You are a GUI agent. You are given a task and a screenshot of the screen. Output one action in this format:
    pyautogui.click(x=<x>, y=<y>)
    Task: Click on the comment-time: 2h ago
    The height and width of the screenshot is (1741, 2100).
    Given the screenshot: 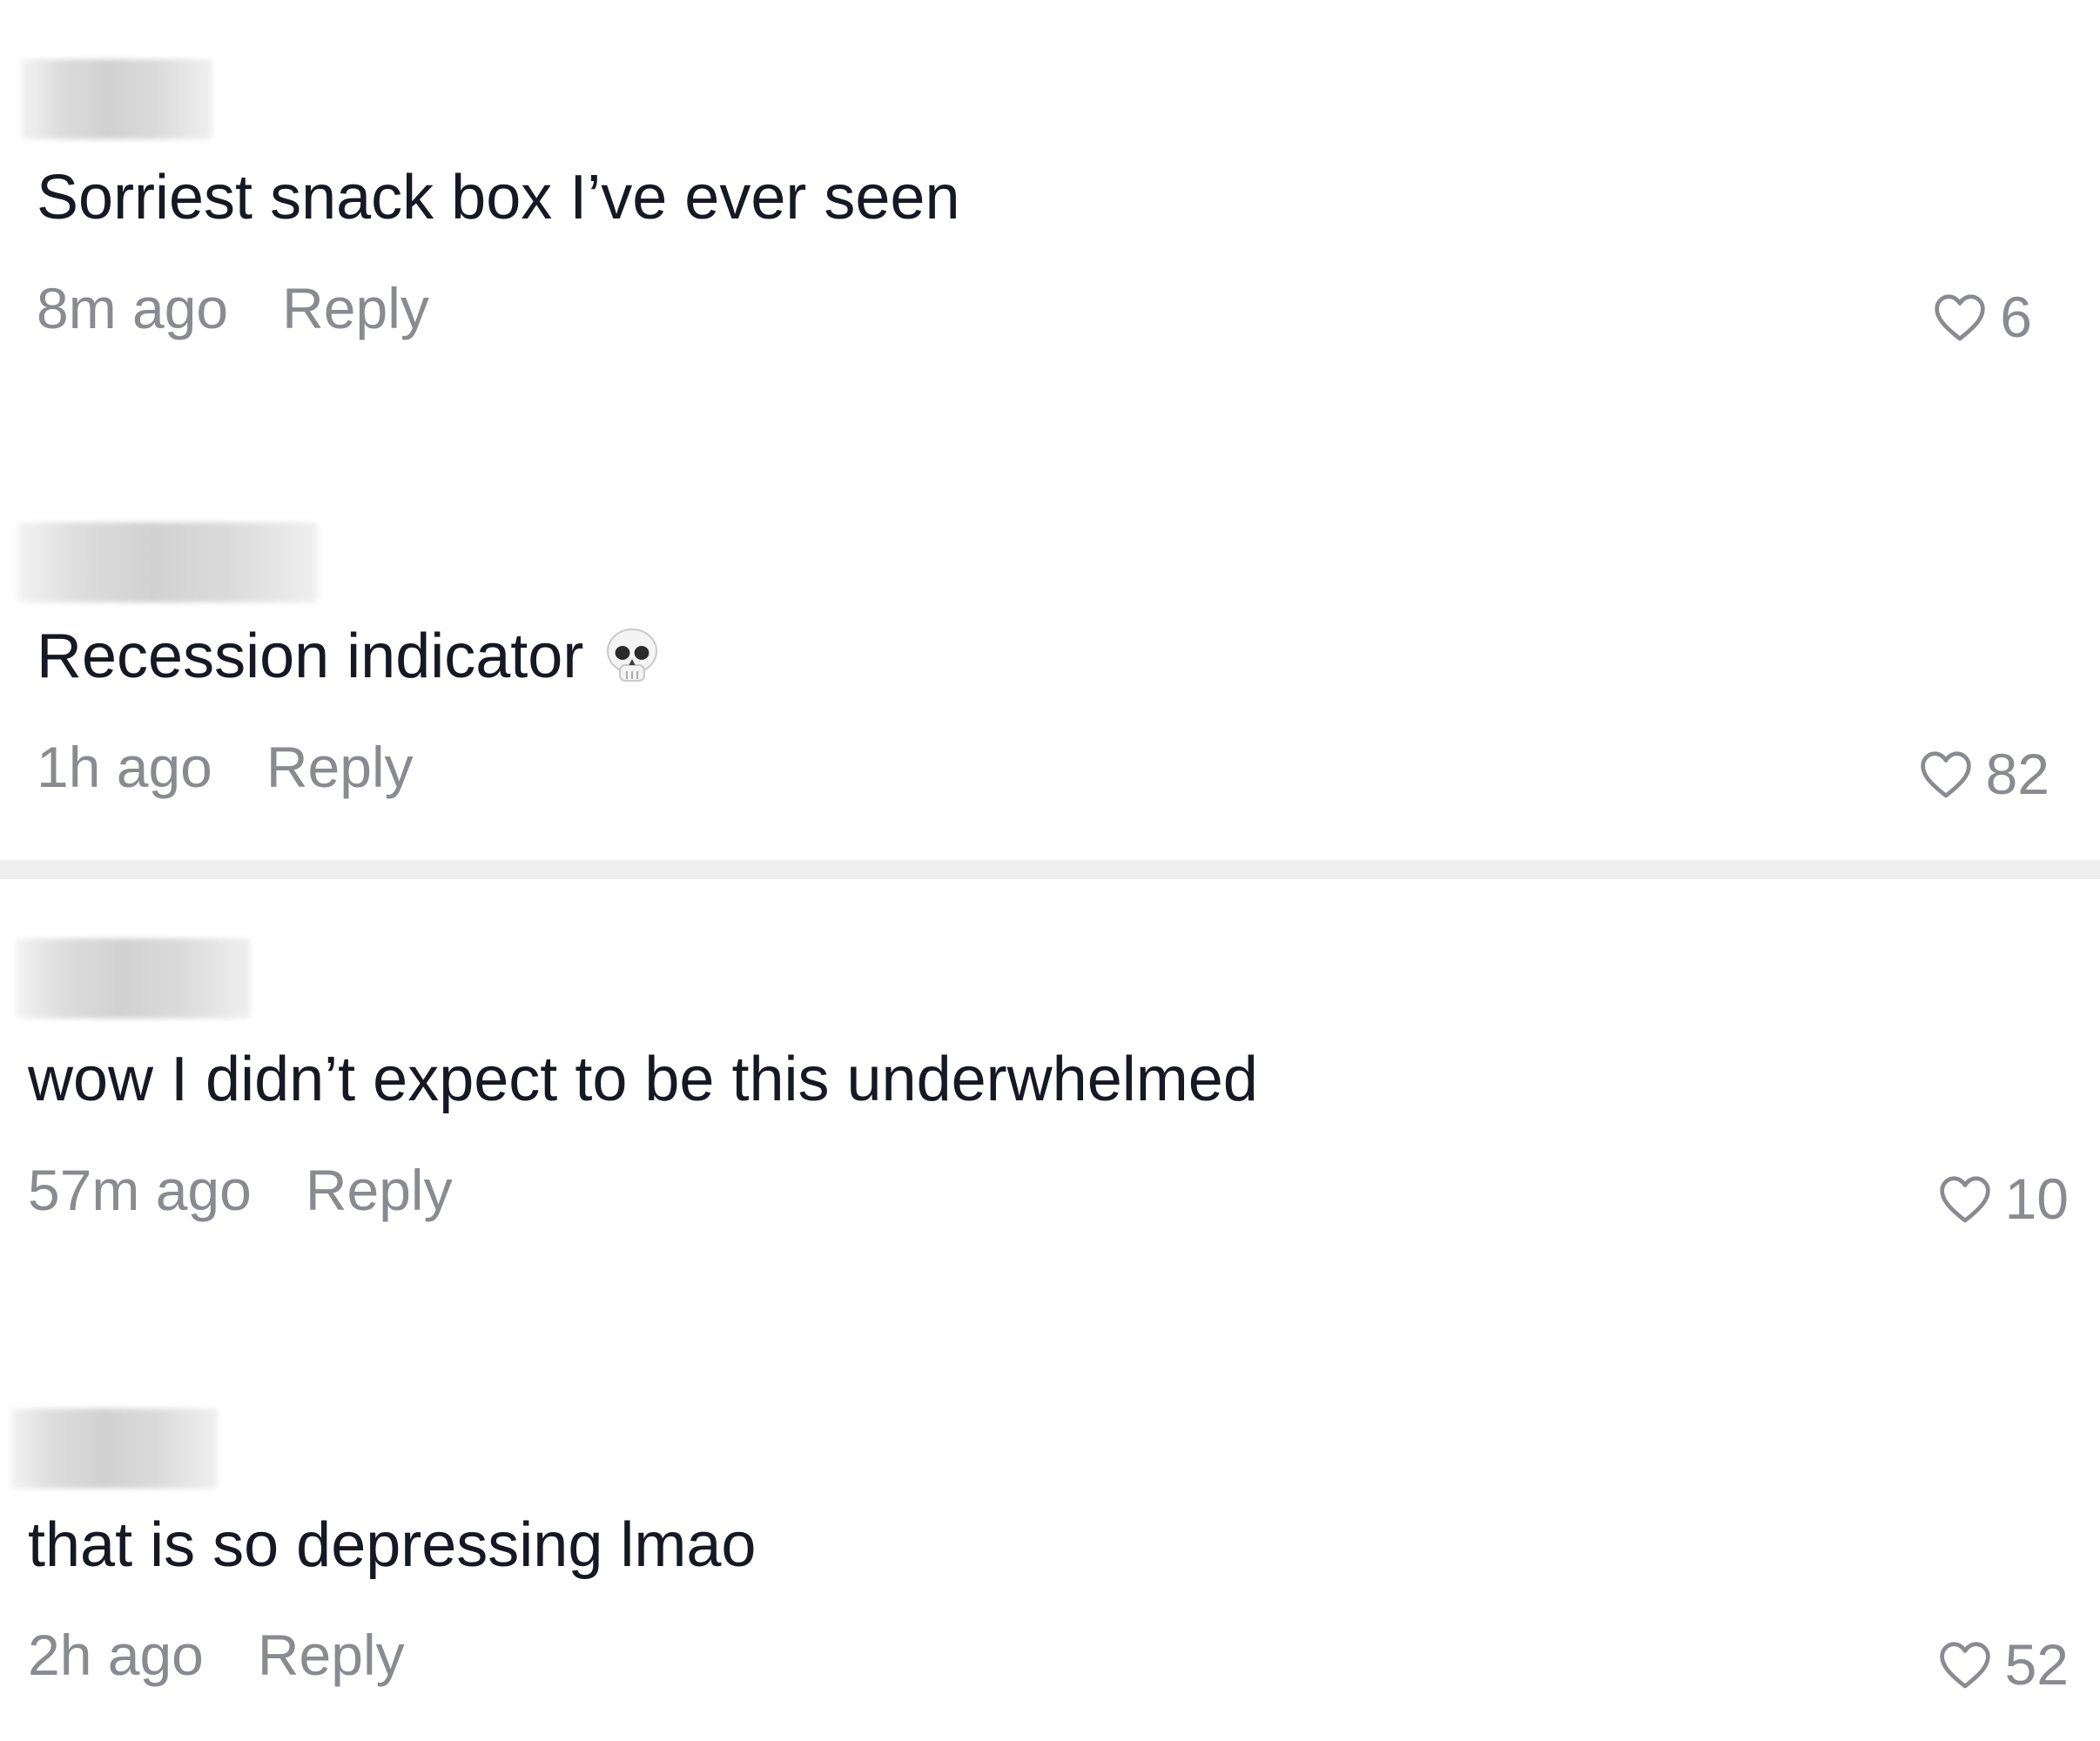 What is the action you would take?
    pyautogui.click(x=116, y=1655)
    